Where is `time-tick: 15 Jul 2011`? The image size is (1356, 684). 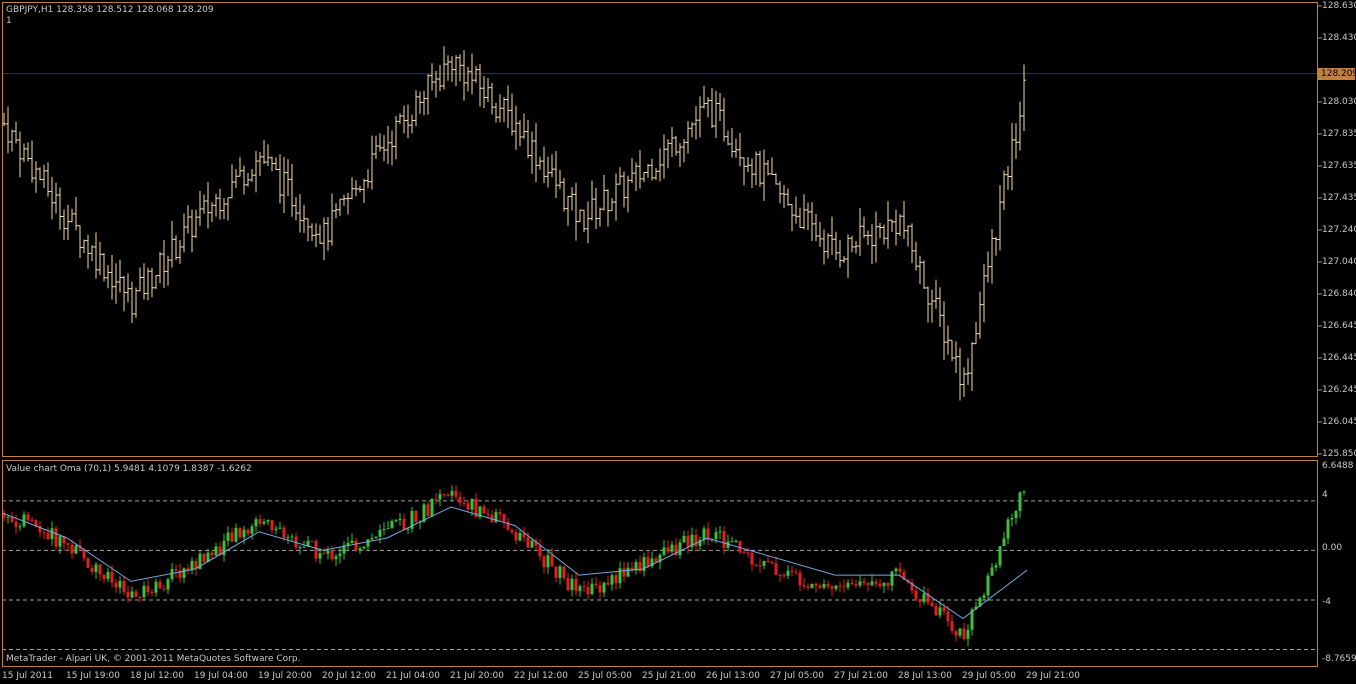
time-tick: 15 Jul 2011 is located at coordinates (27, 676).